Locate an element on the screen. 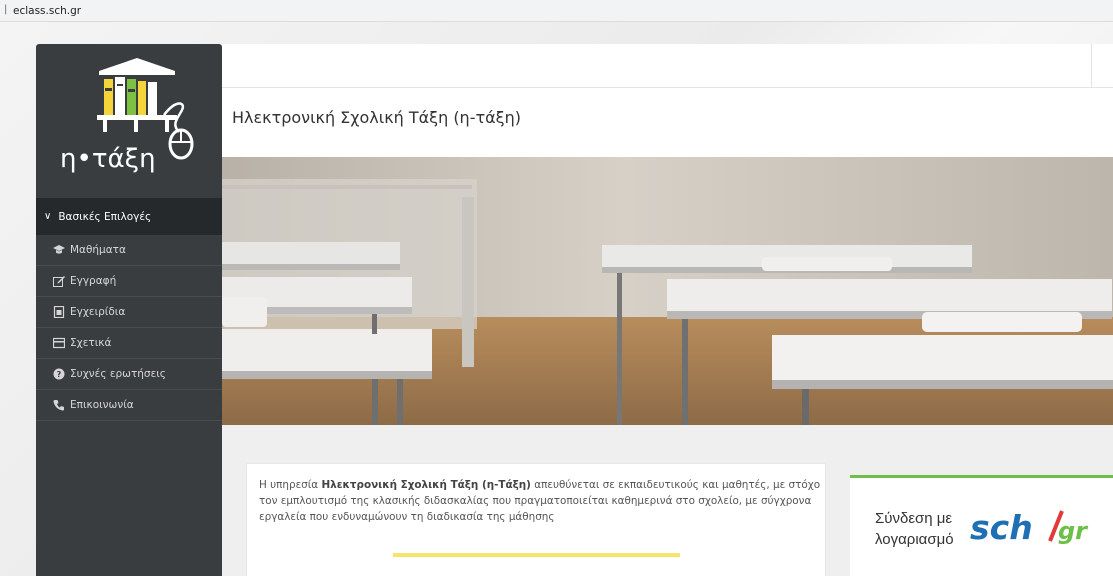  page-title: Ηλεκτρονική Σχολική Τάξη (η-τάξη) is located at coordinates (376, 117).